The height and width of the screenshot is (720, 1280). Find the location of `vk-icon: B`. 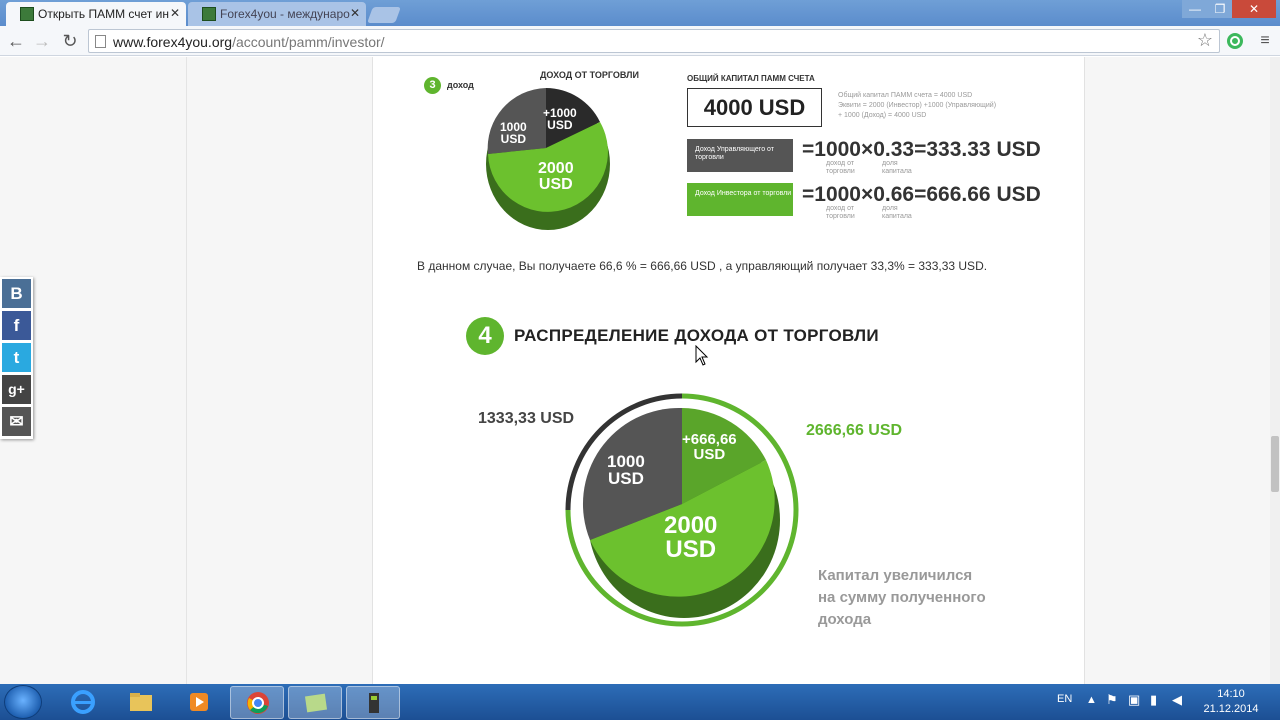

vk-icon: B is located at coordinates (16, 293).